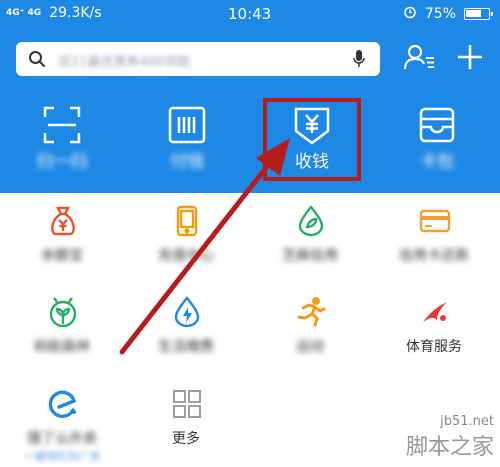  What do you see at coordinates (359, 61) in the screenshot?
I see `microphone-icon` at bounding box center [359, 61].